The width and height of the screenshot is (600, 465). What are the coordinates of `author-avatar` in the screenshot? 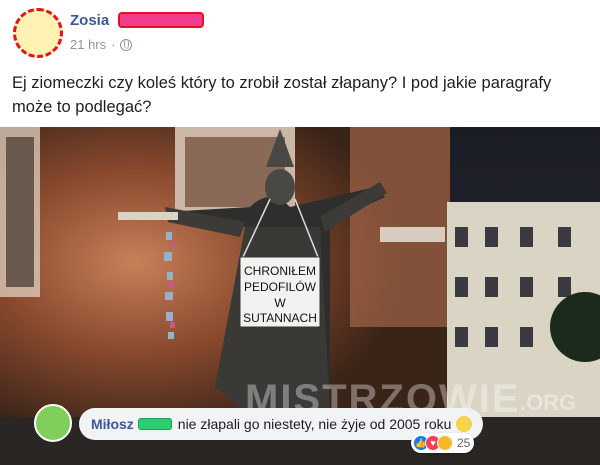 It's located at (38, 33).